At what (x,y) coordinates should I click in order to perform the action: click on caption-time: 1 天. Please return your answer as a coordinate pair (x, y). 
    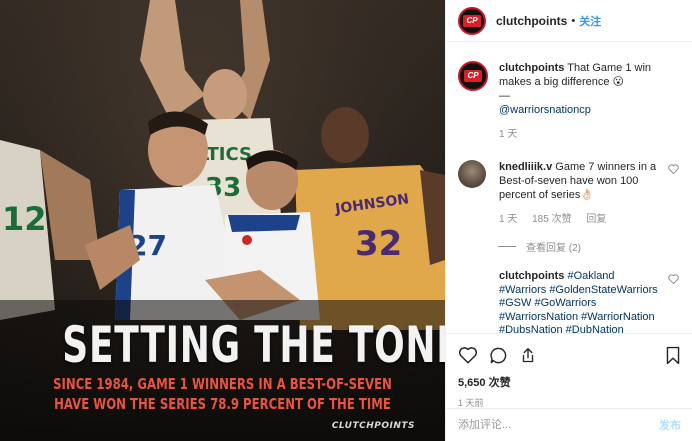
    Looking at the image, I should click on (508, 134).